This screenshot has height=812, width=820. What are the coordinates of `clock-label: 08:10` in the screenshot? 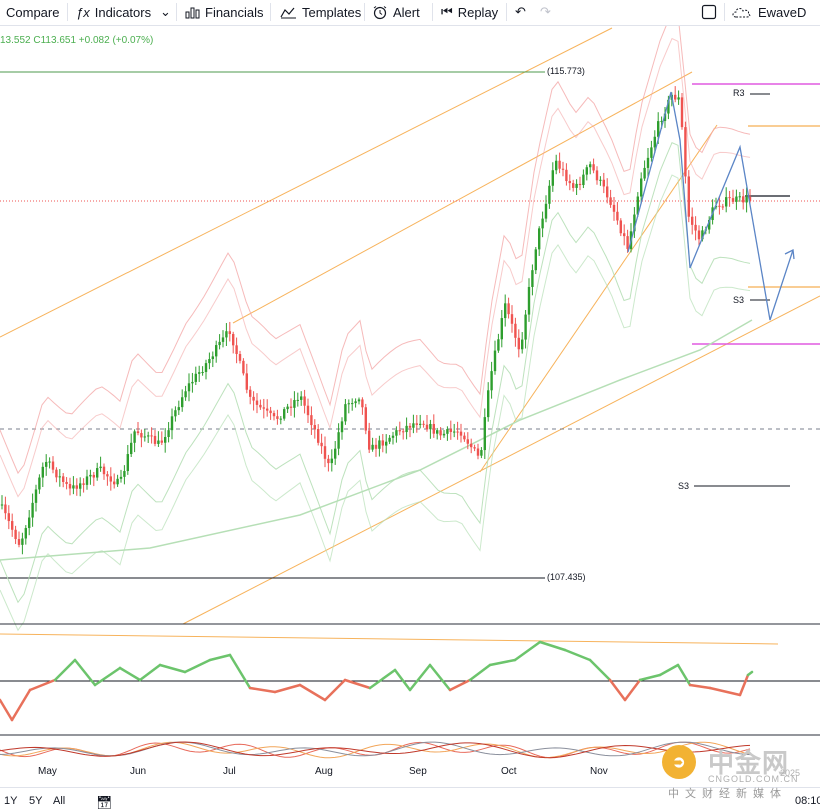 It's located at (807, 801).